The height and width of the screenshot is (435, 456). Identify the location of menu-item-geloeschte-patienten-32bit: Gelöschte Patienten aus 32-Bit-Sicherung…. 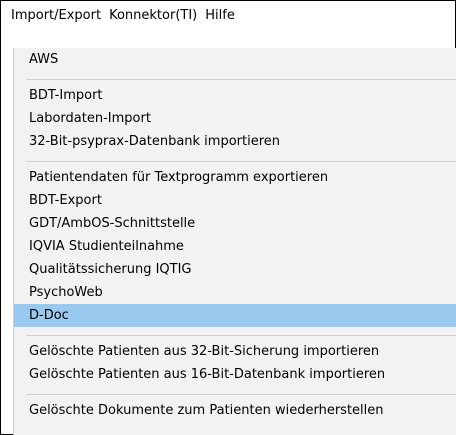
(235, 351).